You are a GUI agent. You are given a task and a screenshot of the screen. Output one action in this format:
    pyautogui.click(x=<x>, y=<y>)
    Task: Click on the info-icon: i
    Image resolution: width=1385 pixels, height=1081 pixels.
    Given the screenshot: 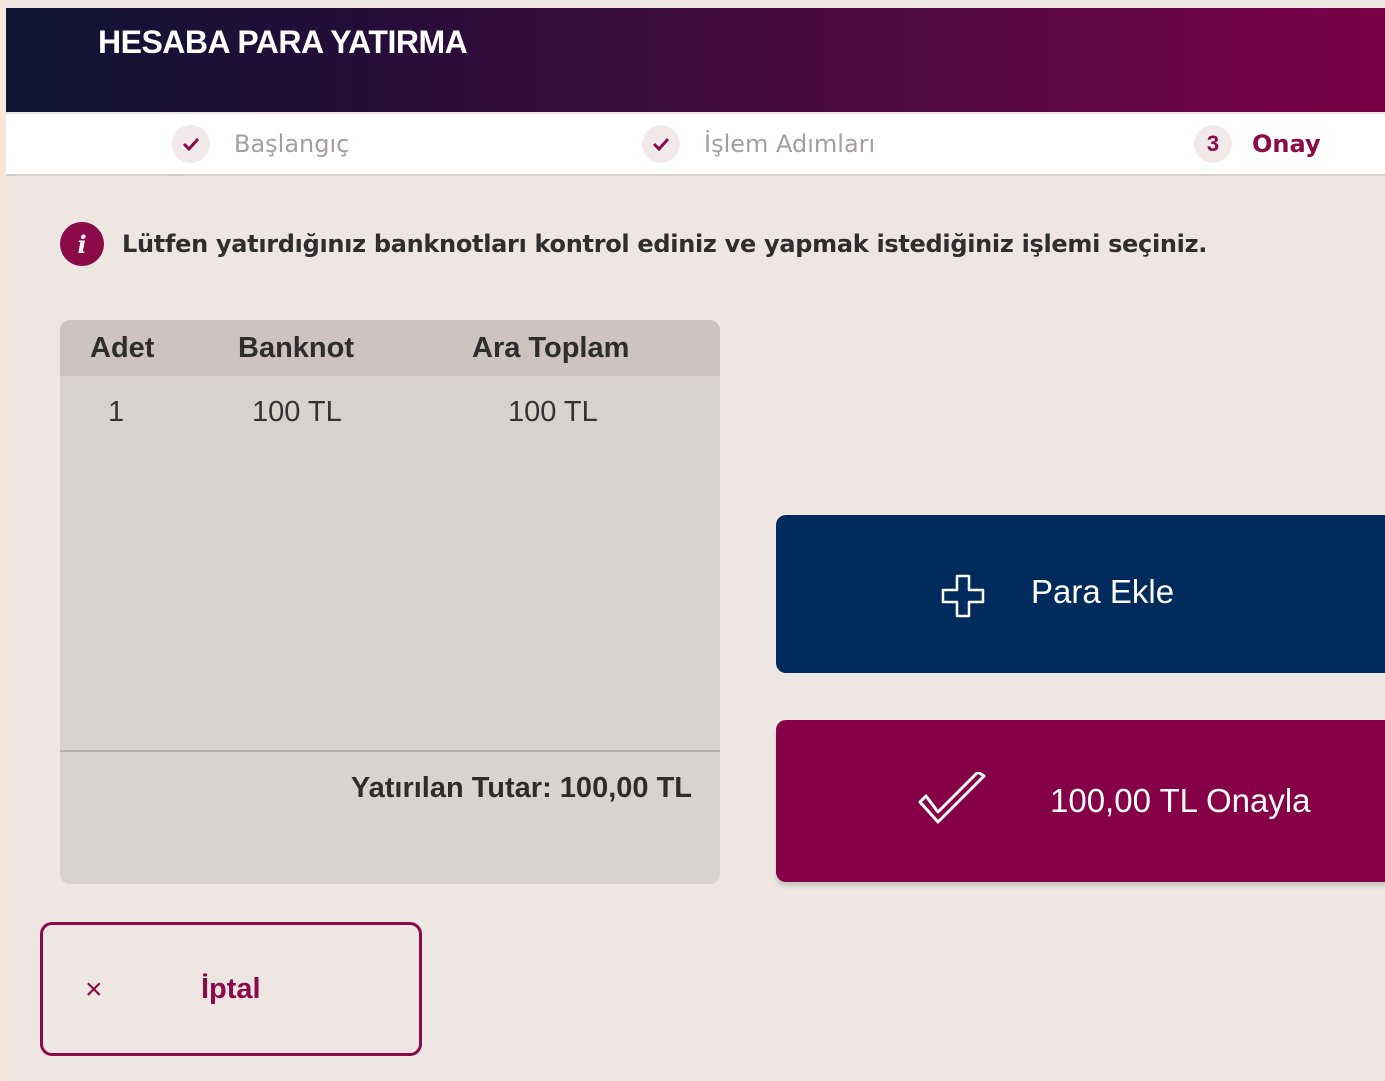 What is the action you would take?
    pyautogui.click(x=82, y=244)
    